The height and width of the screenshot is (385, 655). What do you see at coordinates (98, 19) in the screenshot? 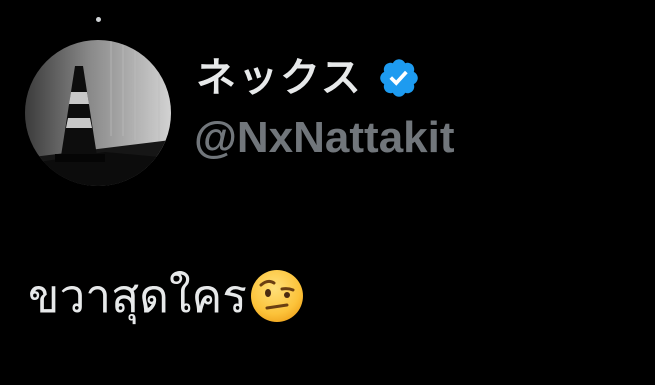
I see `status-dot` at bounding box center [98, 19].